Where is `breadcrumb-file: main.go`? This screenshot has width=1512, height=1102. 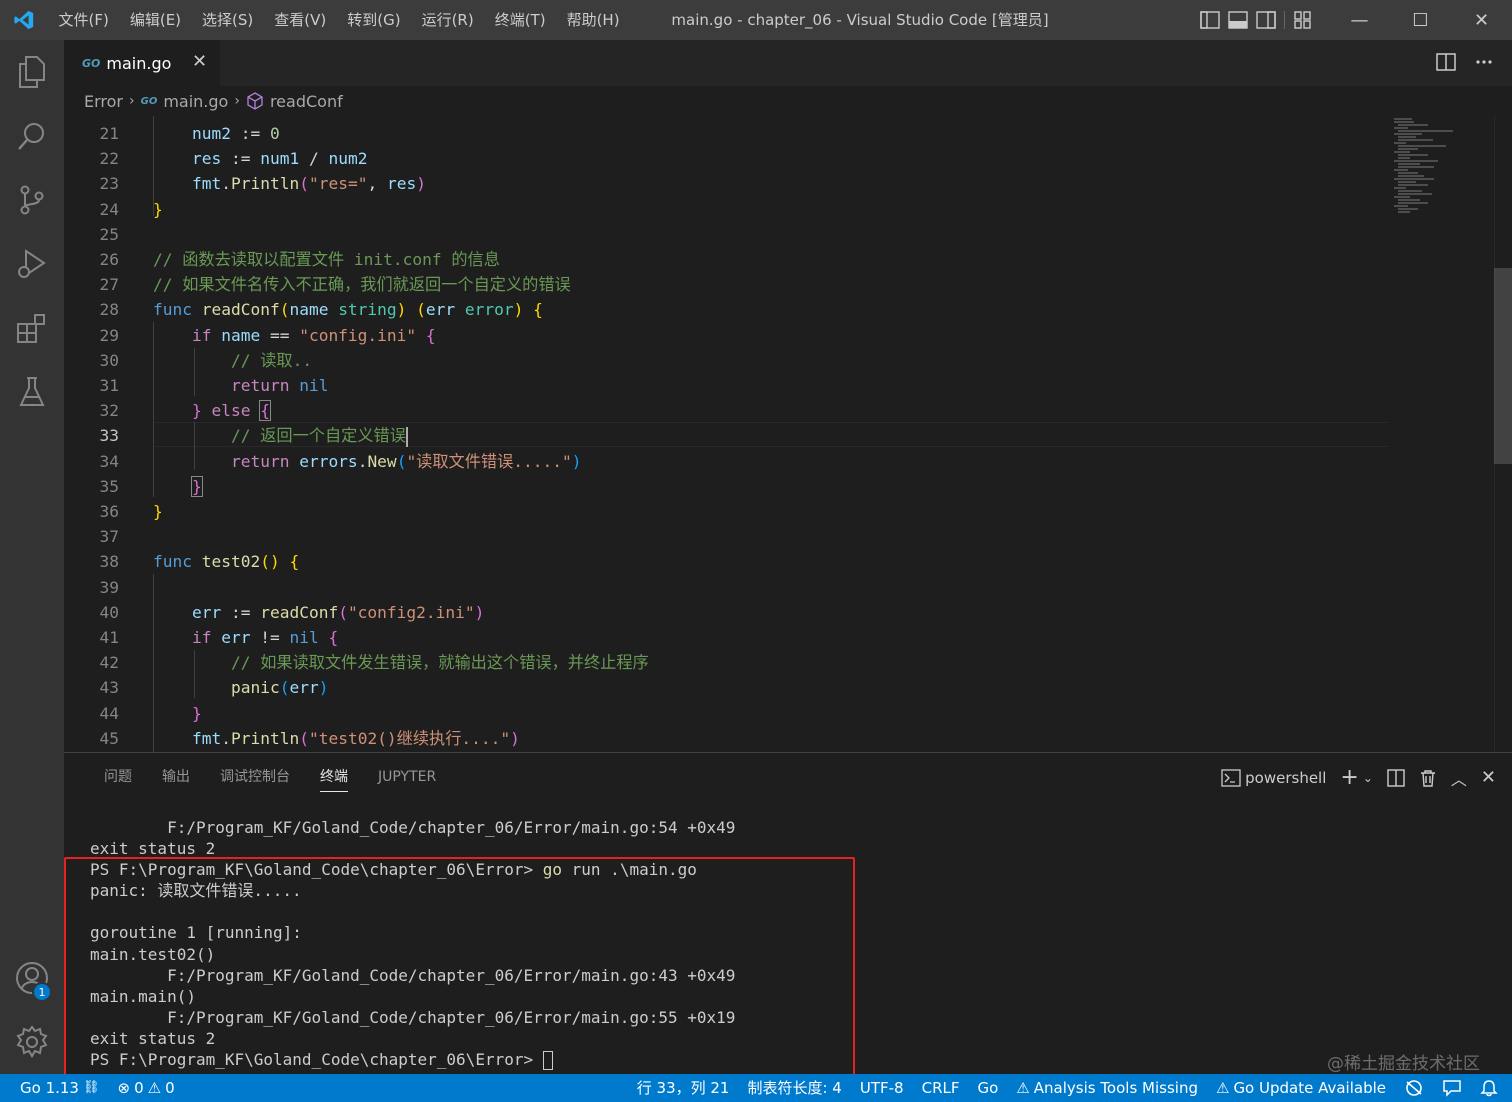 breadcrumb-file: main.go is located at coordinates (195, 101).